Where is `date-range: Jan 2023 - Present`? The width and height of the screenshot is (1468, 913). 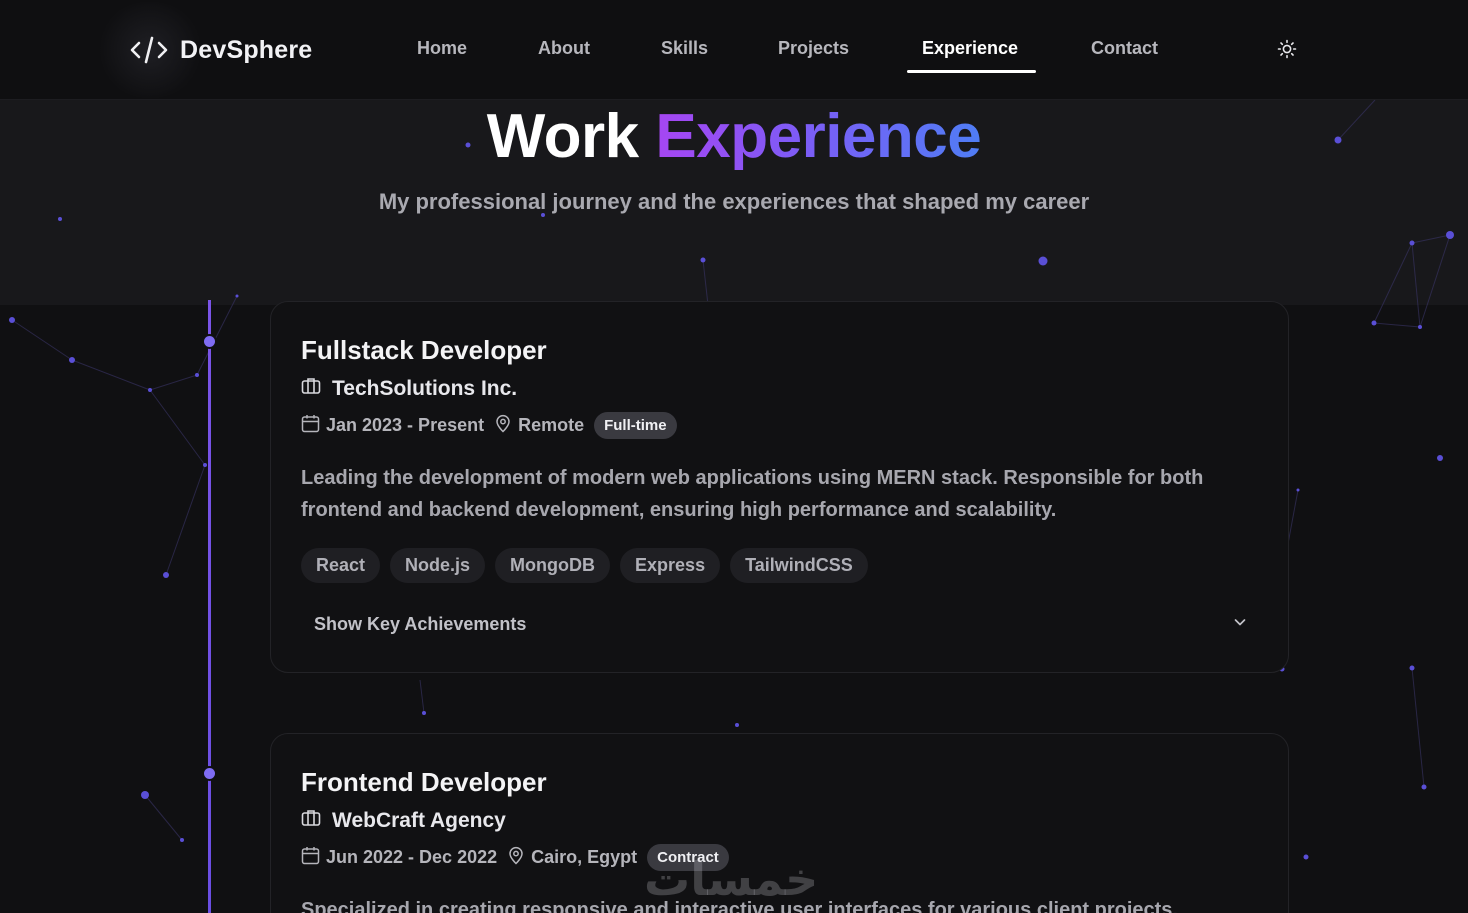 date-range: Jan 2023 - Present is located at coordinates (392, 426).